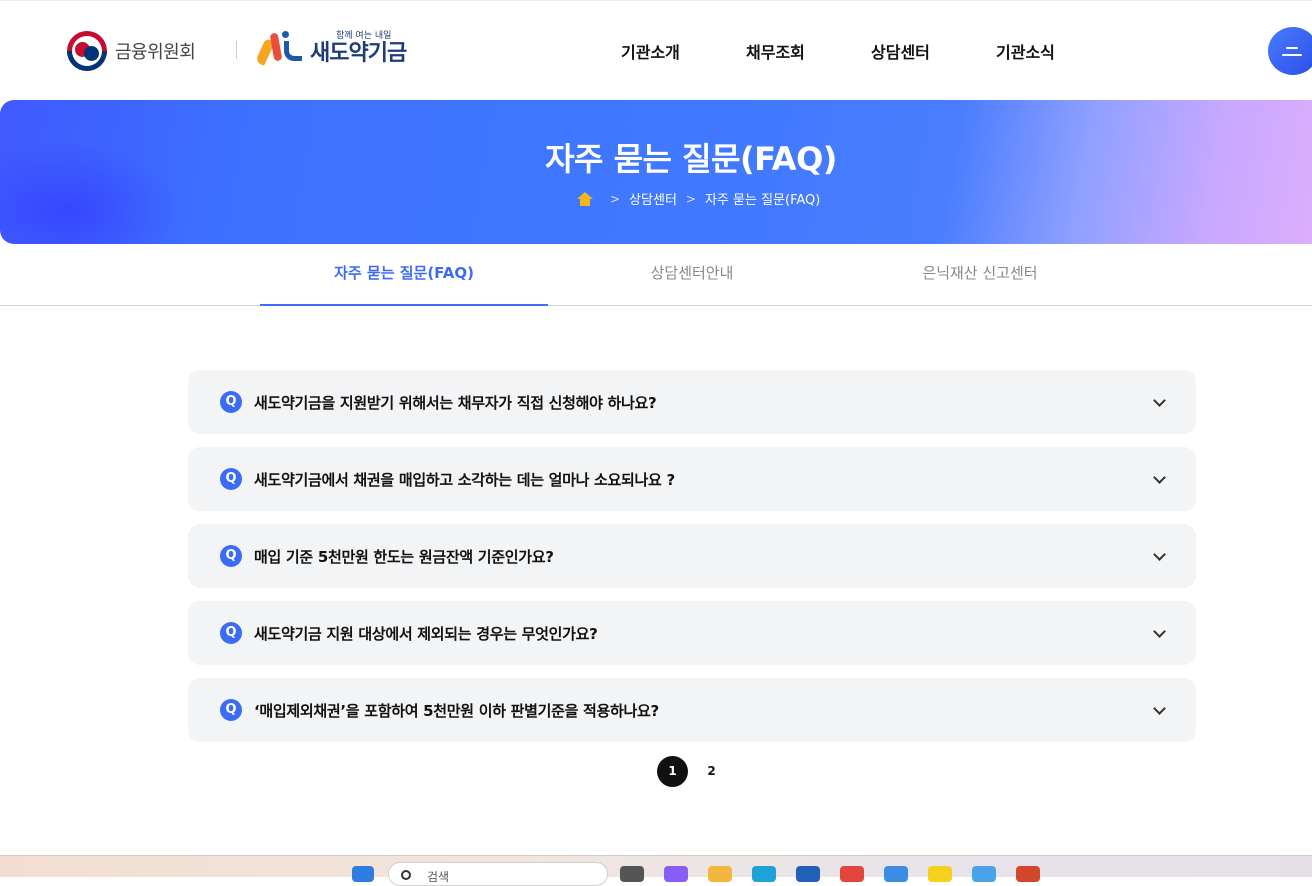 This screenshot has width=1312, height=886. What do you see at coordinates (852, 874) in the screenshot?
I see `chrome-icon` at bounding box center [852, 874].